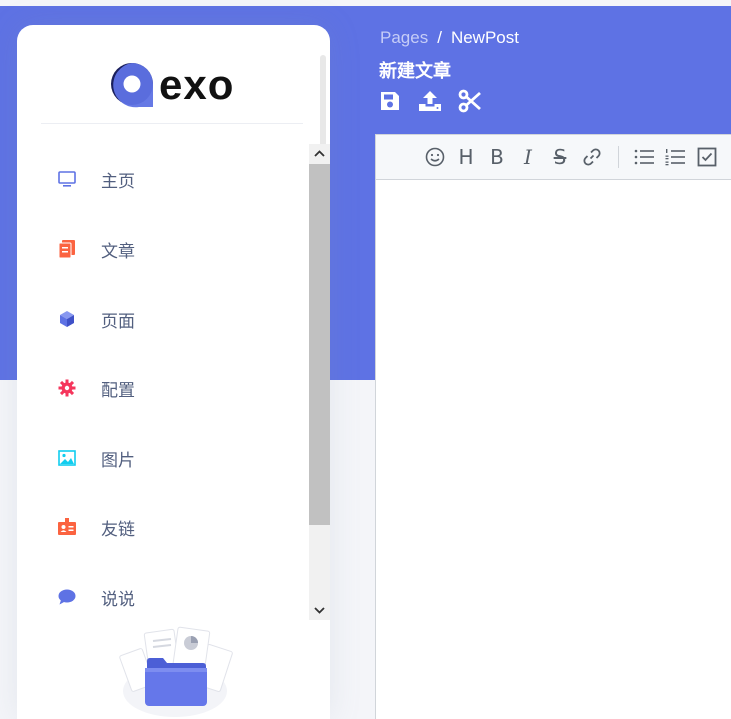  I want to click on toolbar-divider, so click(618, 157).